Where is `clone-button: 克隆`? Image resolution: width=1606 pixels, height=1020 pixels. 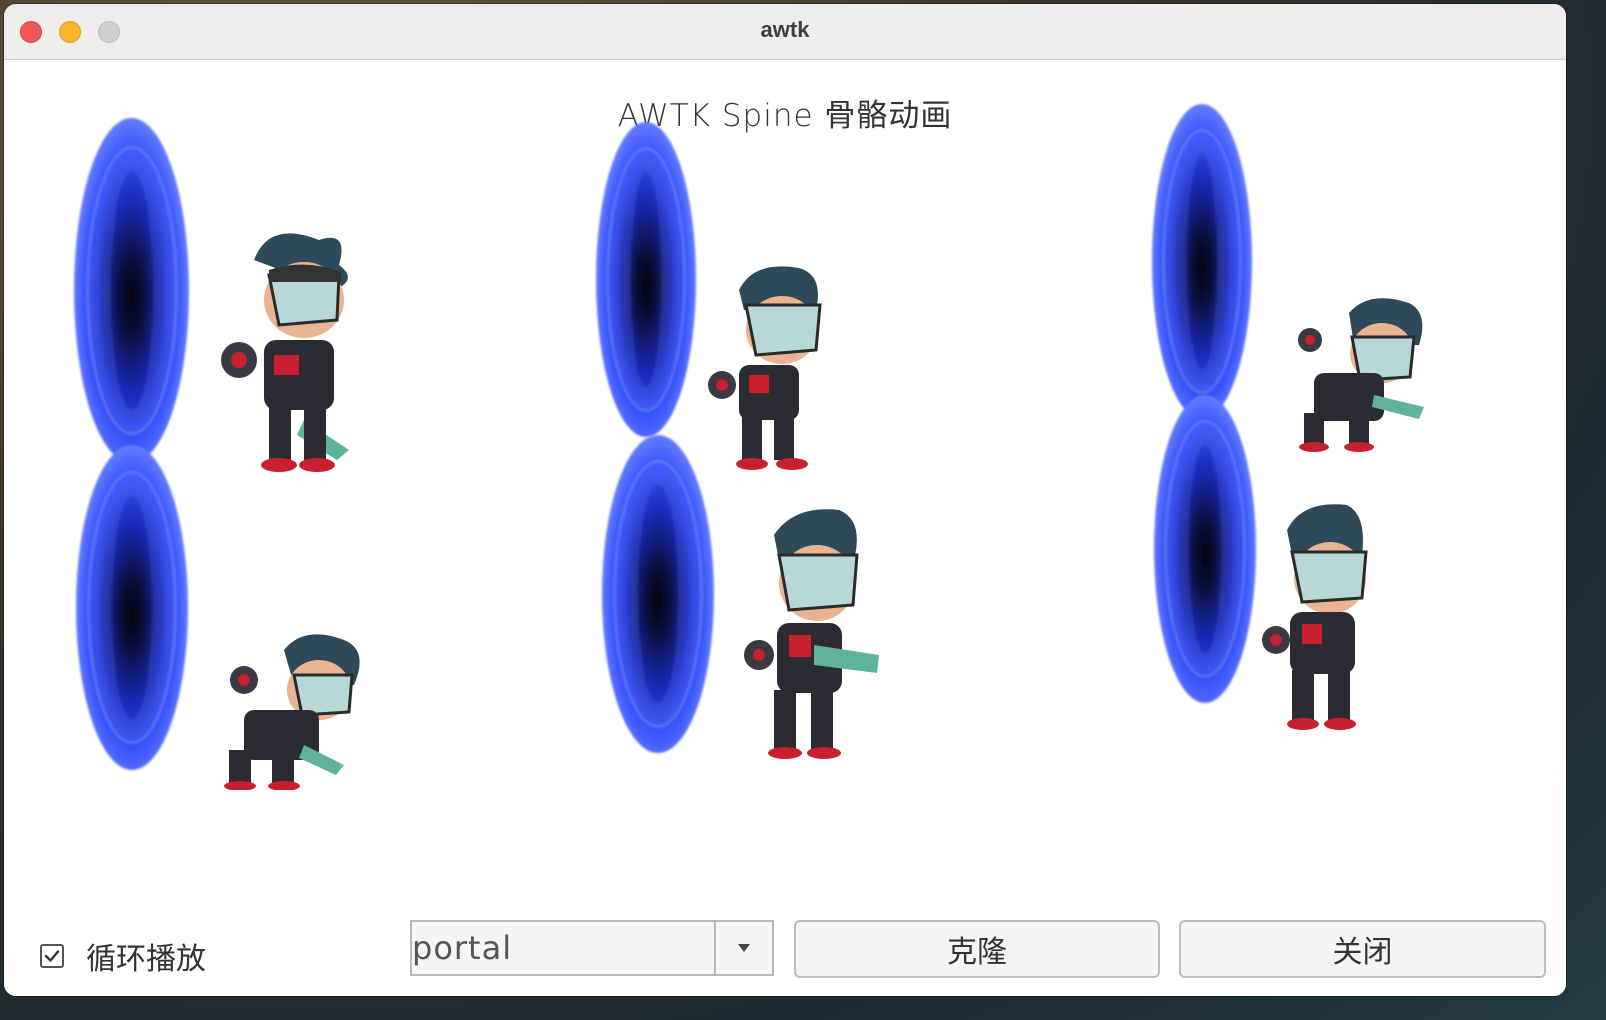
clone-button: 克隆 is located at coordinates (977, 949).